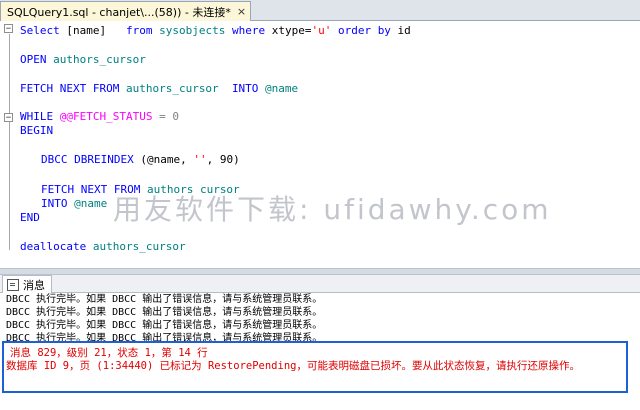 The width and height of the screenshot is (640, 410). I want to click on code-token: 'u', so click(321, 30).